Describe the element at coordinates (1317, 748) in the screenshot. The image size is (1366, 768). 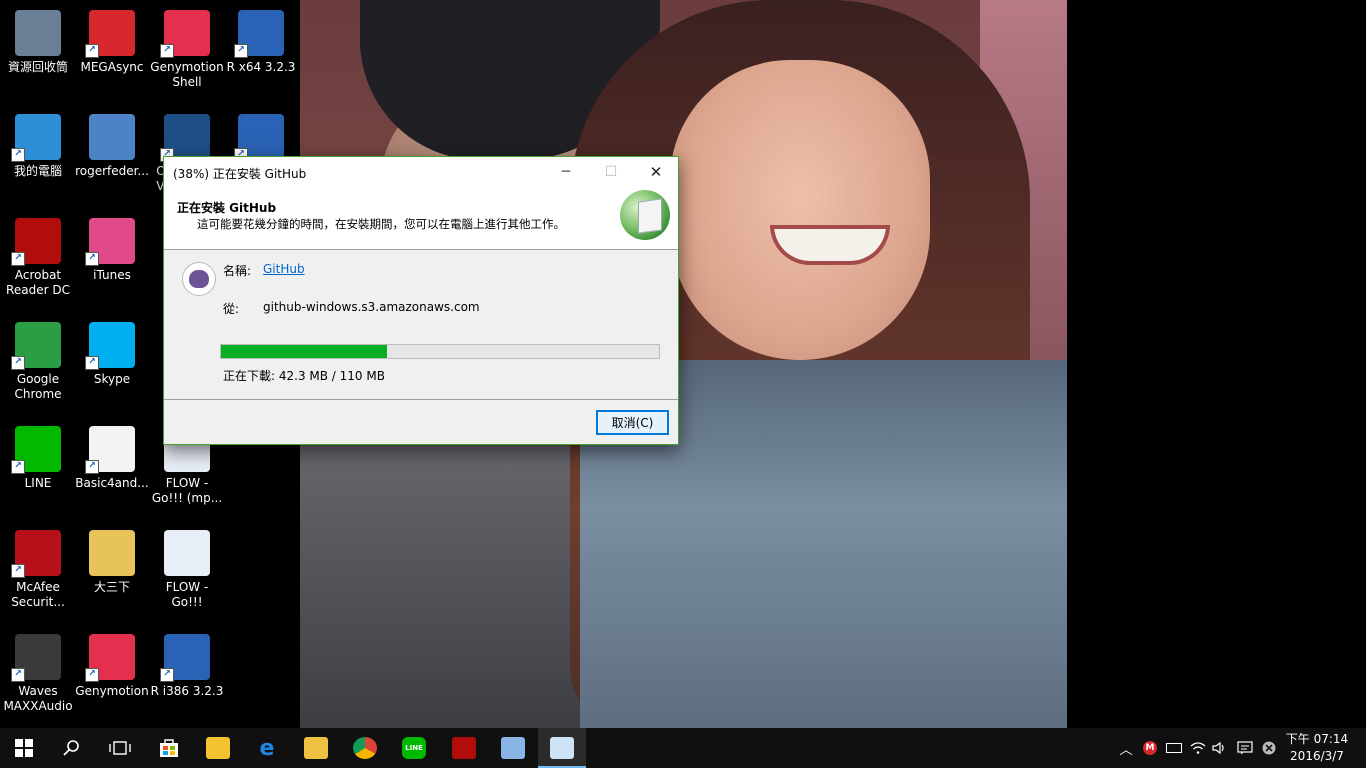
I see `taskbar-clock: 下午 07:14 2016/3/7` at that location.